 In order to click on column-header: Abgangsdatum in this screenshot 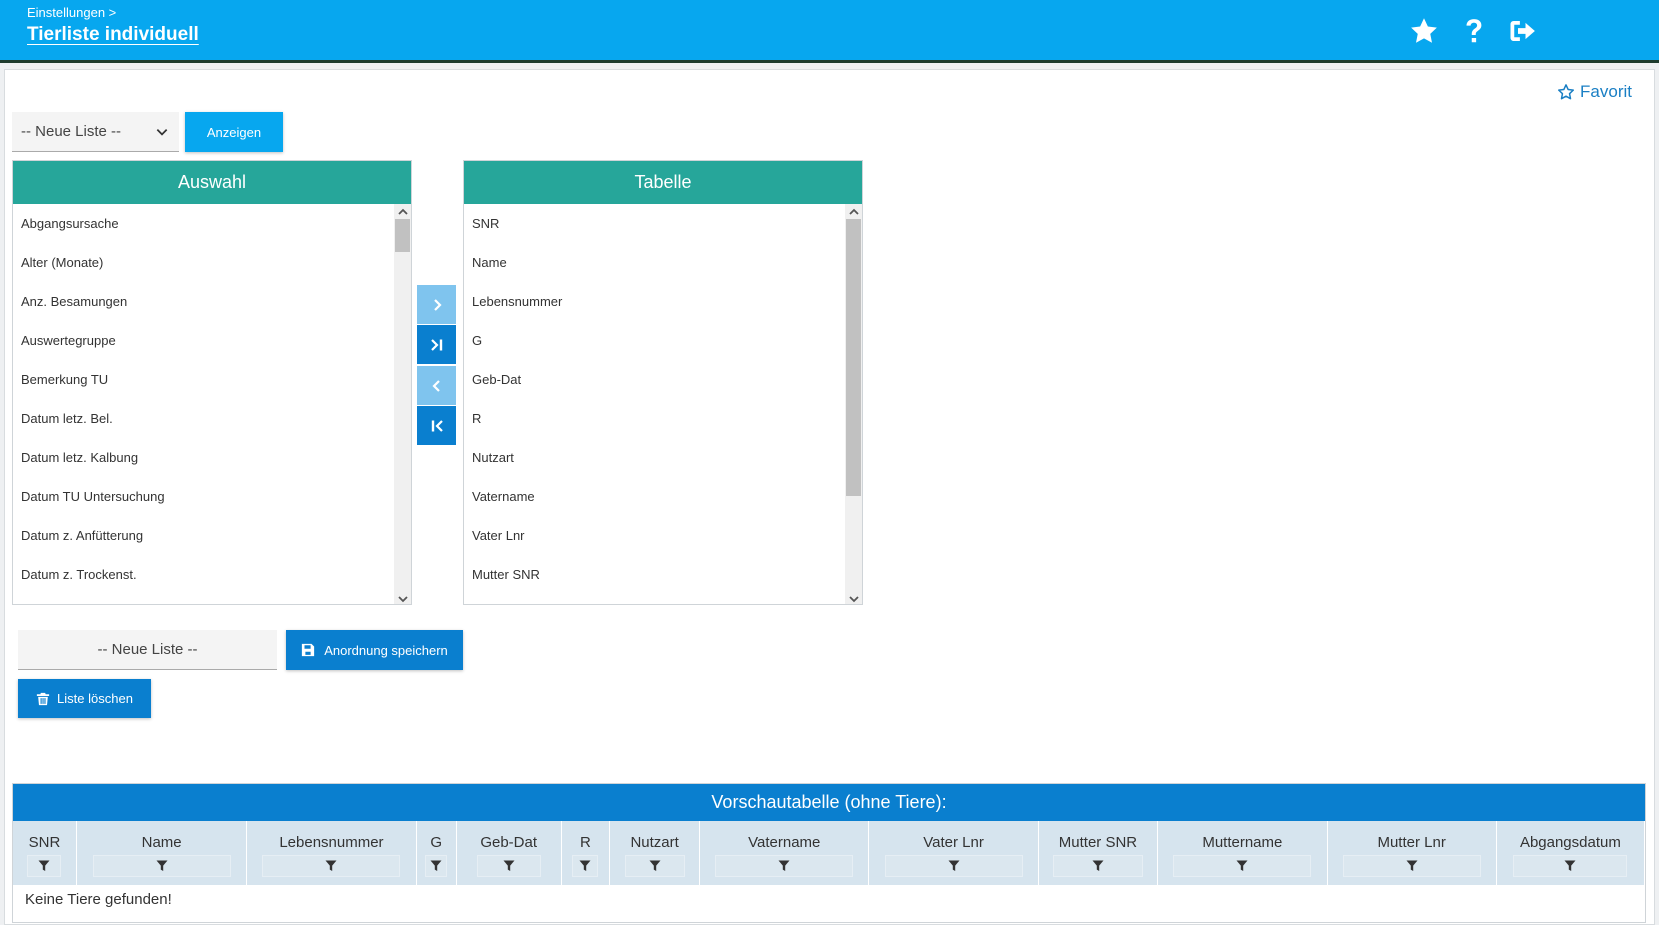, I will do `click(1571, 853)`.